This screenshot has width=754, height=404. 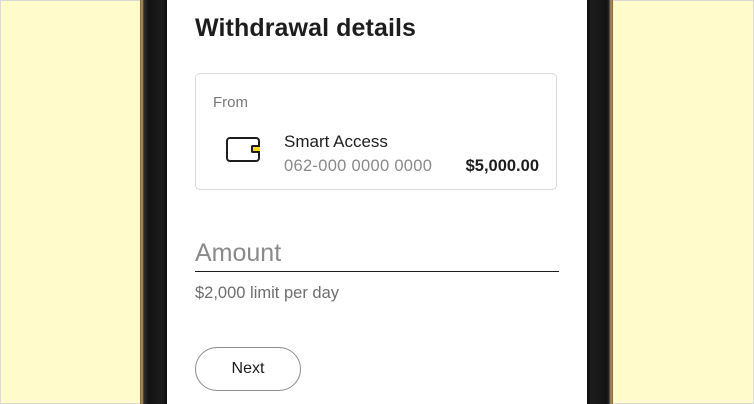 I want to click on account-balance: $5,000.00, so click(x=502, y=166).